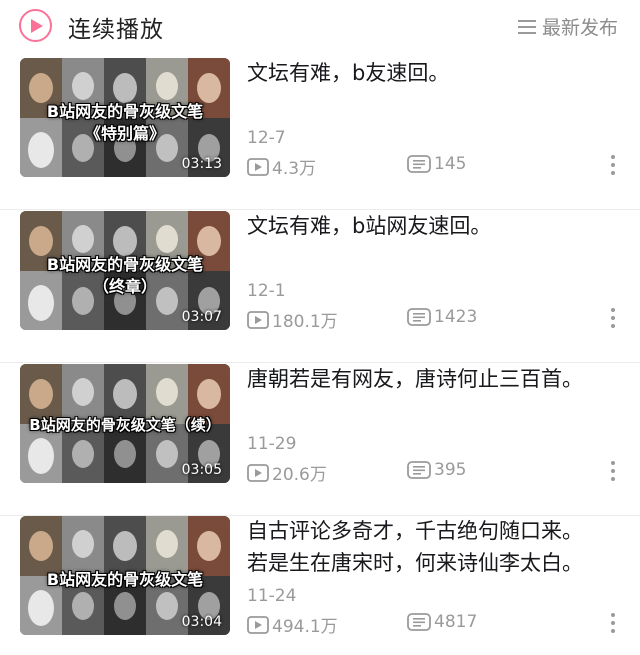  I want to click on danmaku-count: 1423, so click(442, 317).